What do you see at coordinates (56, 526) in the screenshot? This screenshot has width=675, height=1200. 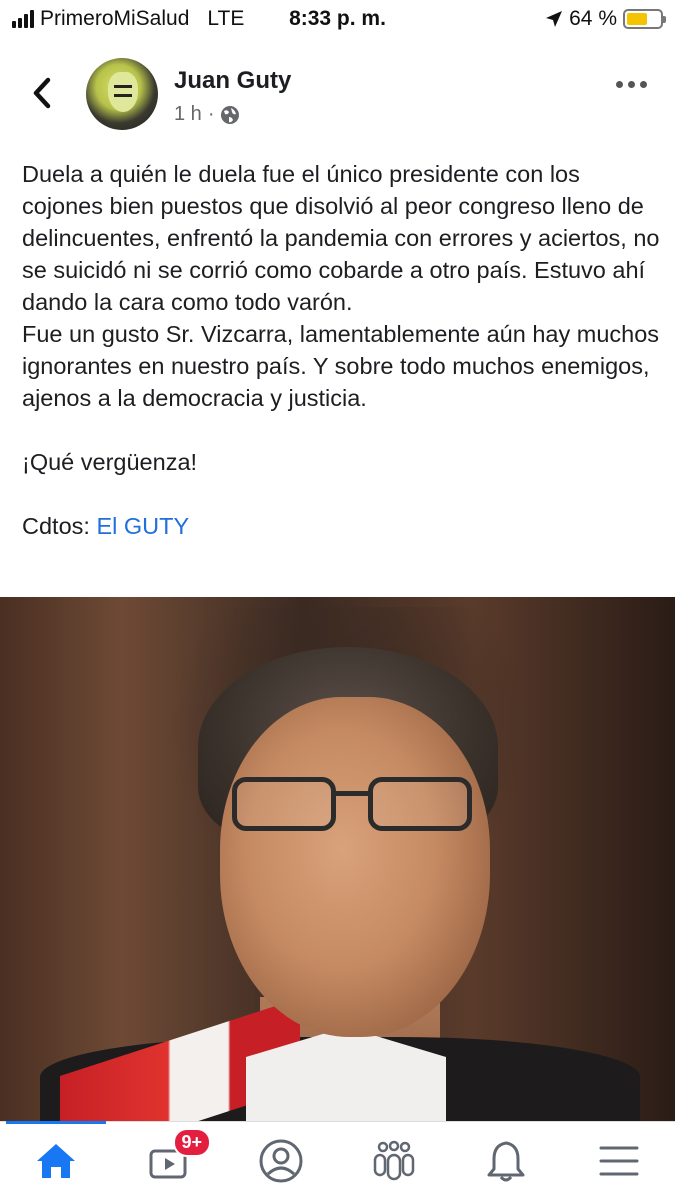 I see `credits-label: Cdtos:` at bounding box center [56, 526].